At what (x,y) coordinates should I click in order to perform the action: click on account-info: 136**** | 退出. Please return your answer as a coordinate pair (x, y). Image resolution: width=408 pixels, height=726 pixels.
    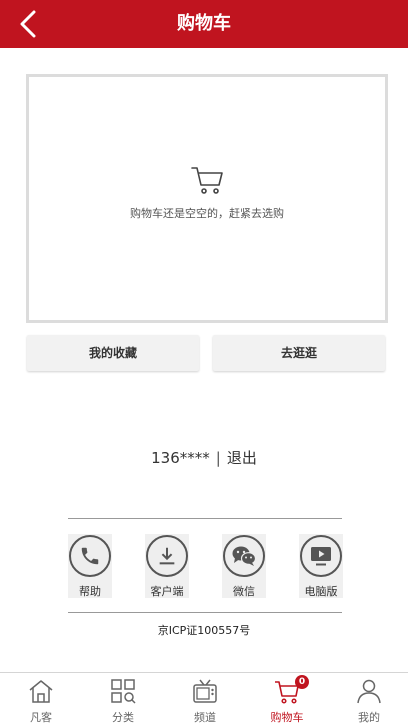
    Looking at the image, I should click on (204, 457).